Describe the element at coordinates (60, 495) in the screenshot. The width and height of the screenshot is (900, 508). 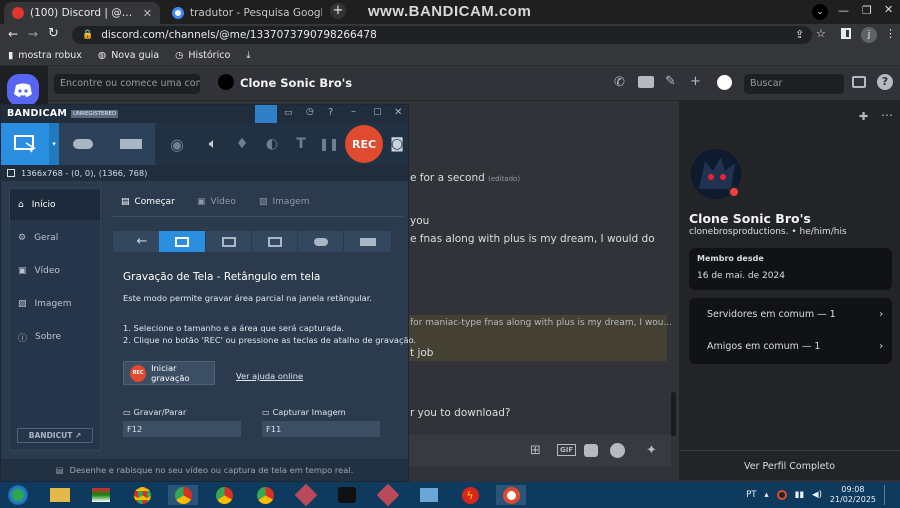
I see `file-explorer-taskbar-icon` at that location.